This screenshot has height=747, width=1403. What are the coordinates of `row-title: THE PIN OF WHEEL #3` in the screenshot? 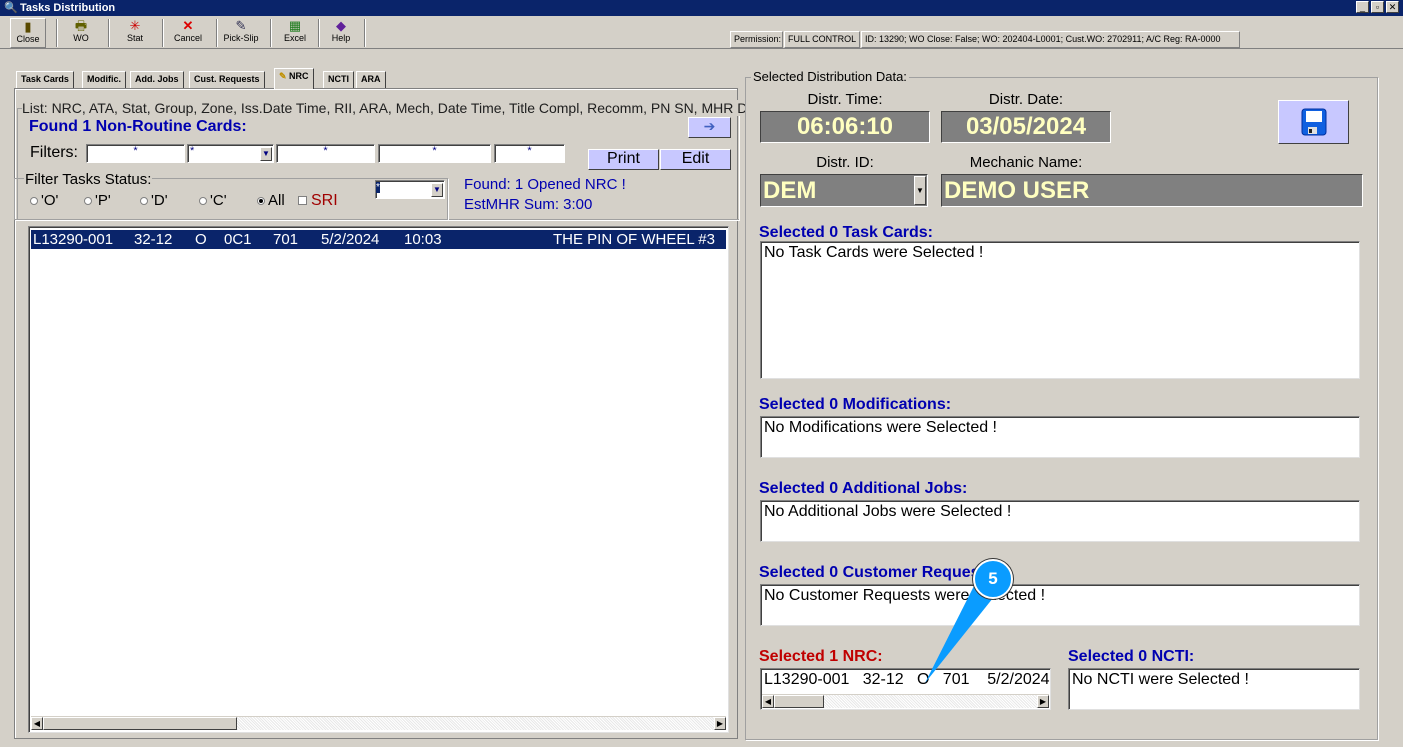 It's located at (634, 239).